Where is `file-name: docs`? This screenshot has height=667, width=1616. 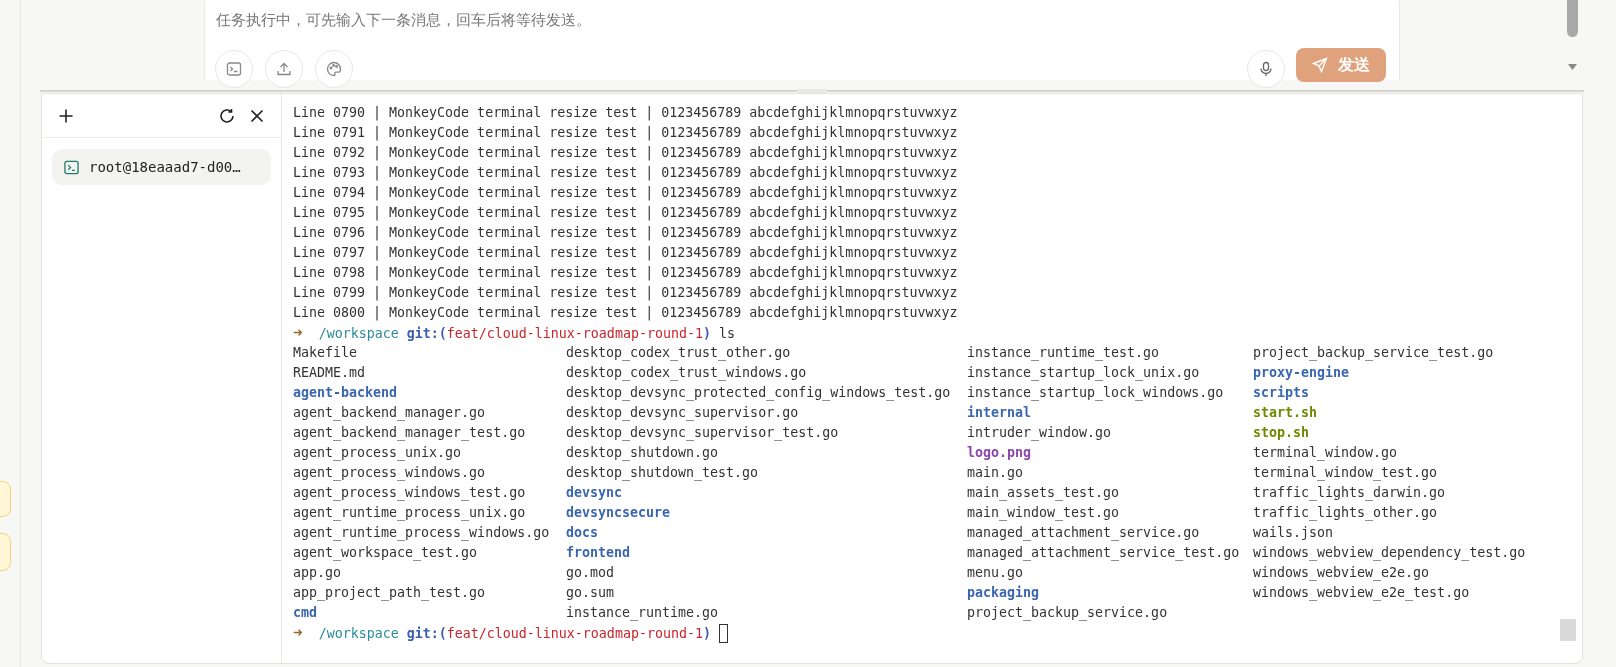 file-name: docs is located at coordinates (582, 533).